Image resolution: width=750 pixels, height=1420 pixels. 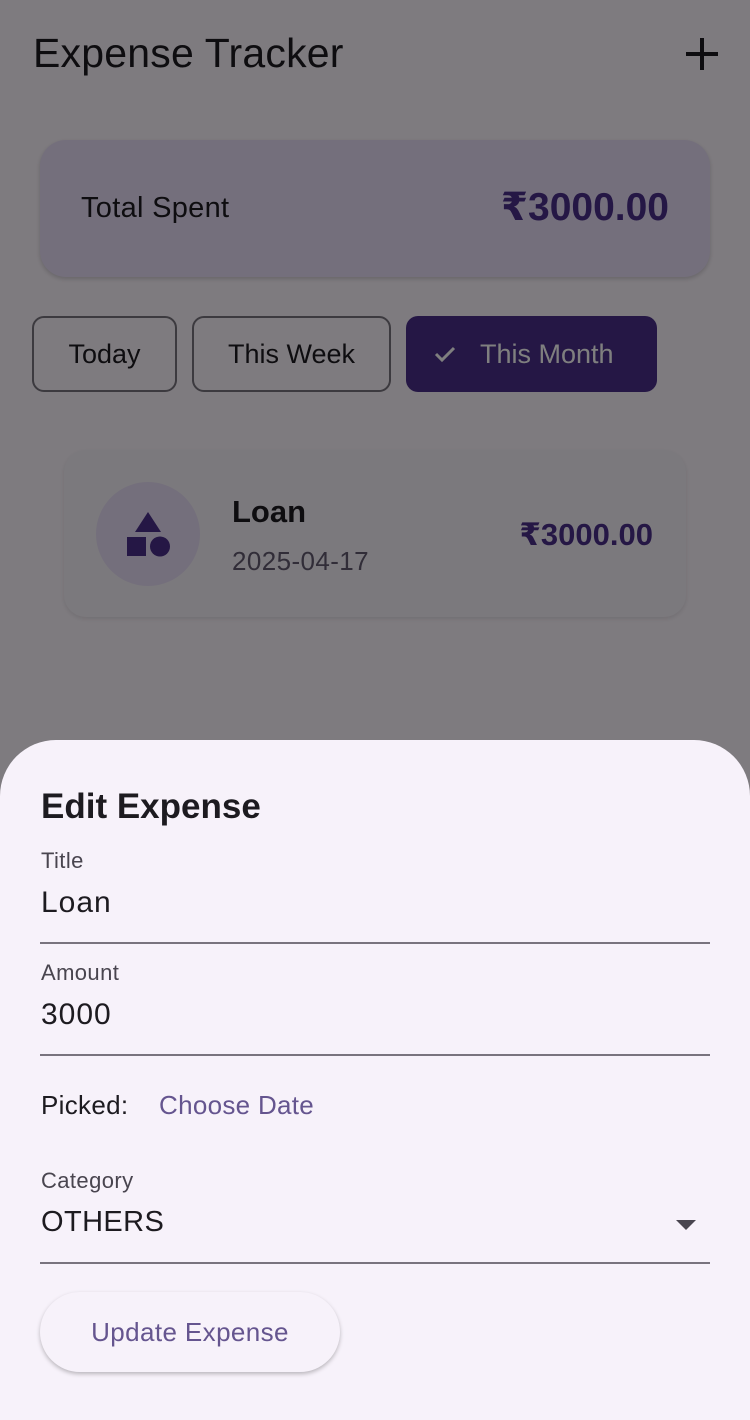 What do you see at coordinates (375, 1055) in the screenshot?
I see `amount-field-underline` at bounding box center [375, 1055].